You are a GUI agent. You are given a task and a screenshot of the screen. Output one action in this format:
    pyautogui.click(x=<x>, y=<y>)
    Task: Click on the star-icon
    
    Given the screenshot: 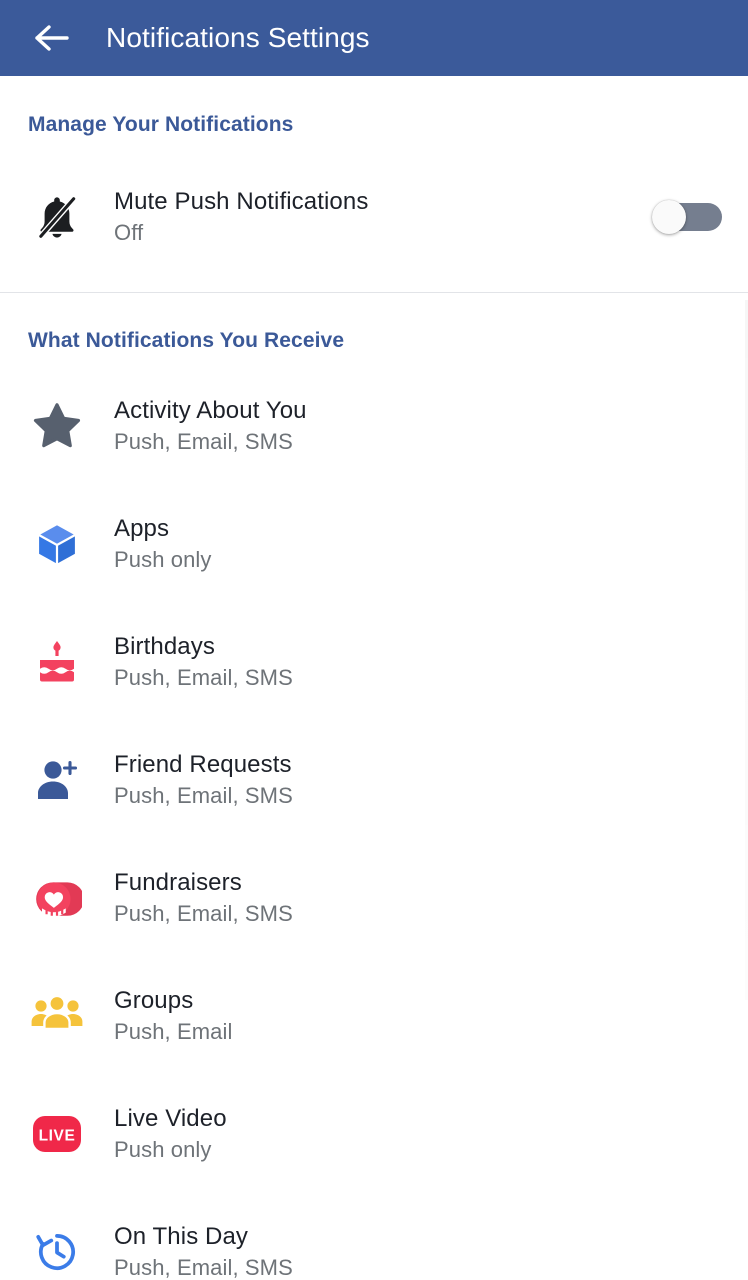 What is the action you would take?
    pyautogui.click(x=57, y=426)
    